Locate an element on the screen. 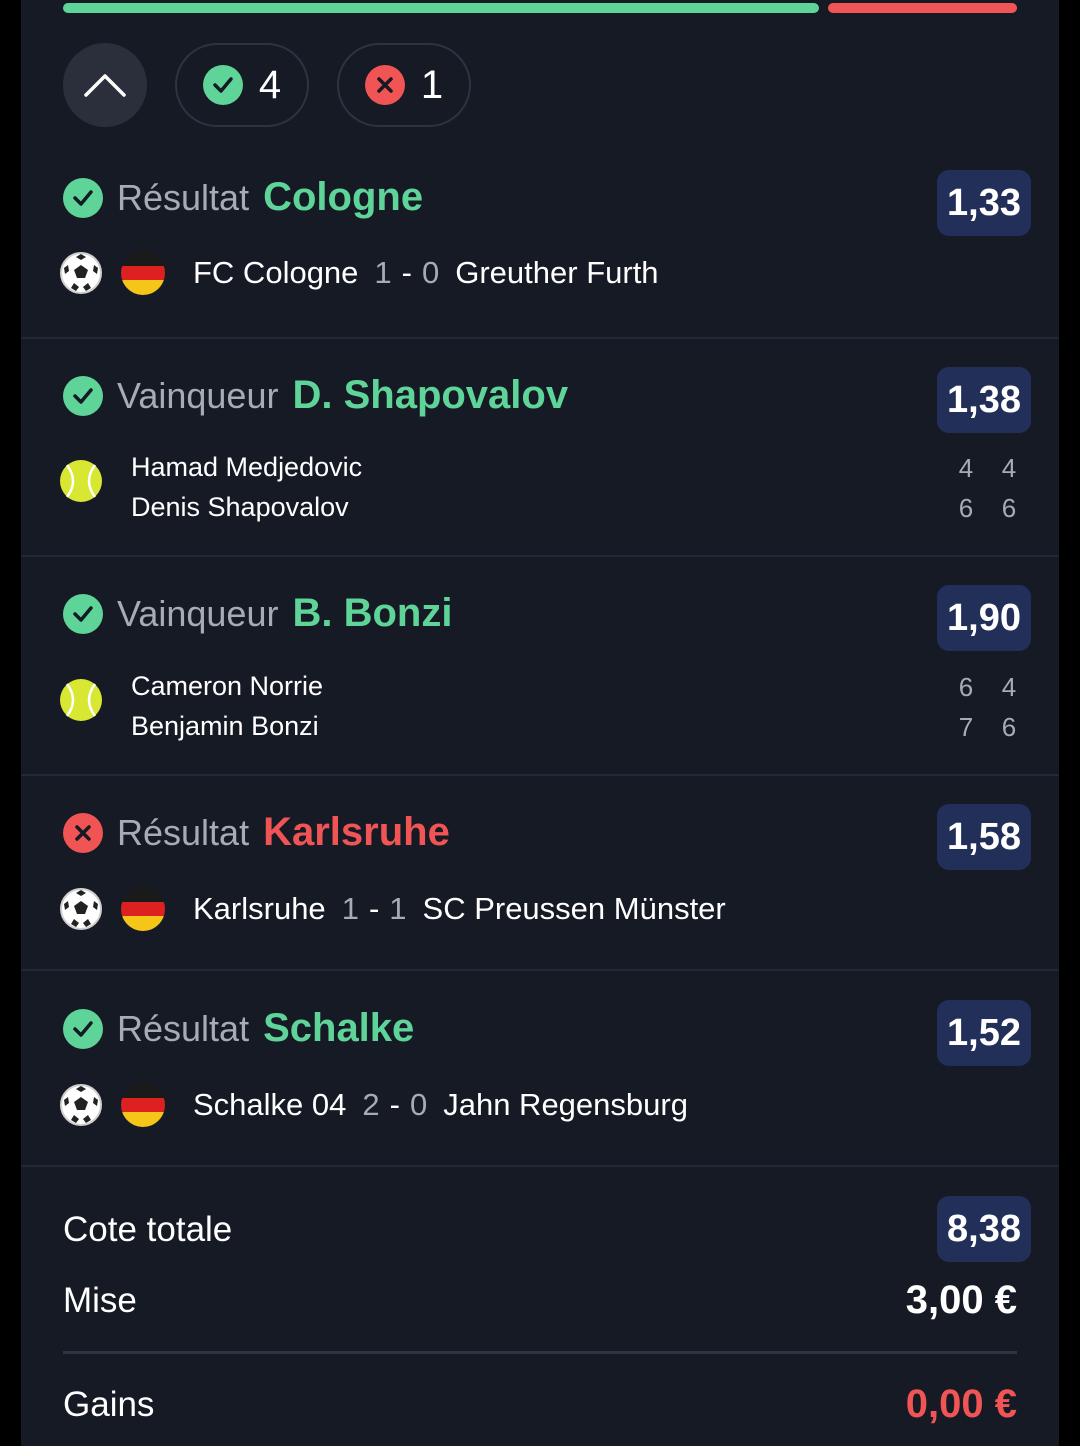 This screenshot has height=1446, width=1080. pick-label: D. Shapovalov is located at coordinates (430, 395).